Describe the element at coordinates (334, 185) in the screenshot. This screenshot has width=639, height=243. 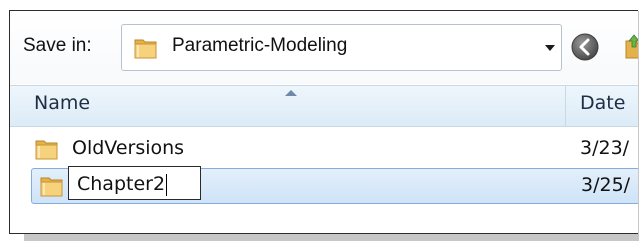
I see `file-row-chapter2: Chapter2 3/25/` at that location.